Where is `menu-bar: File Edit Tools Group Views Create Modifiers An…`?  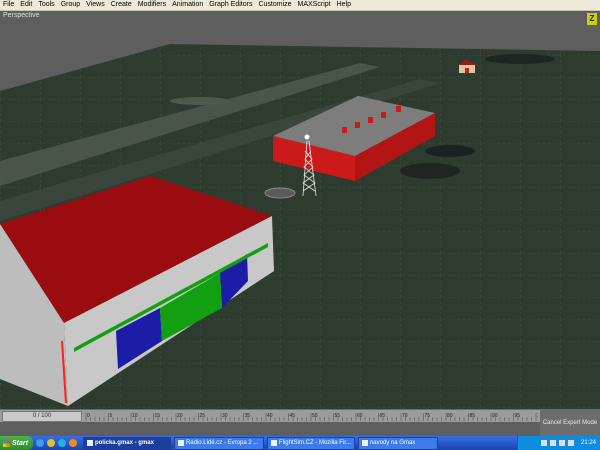
menu-bar: File Edit Tools Group Views Create Modifiers An… is located at coordinates (300, 5).